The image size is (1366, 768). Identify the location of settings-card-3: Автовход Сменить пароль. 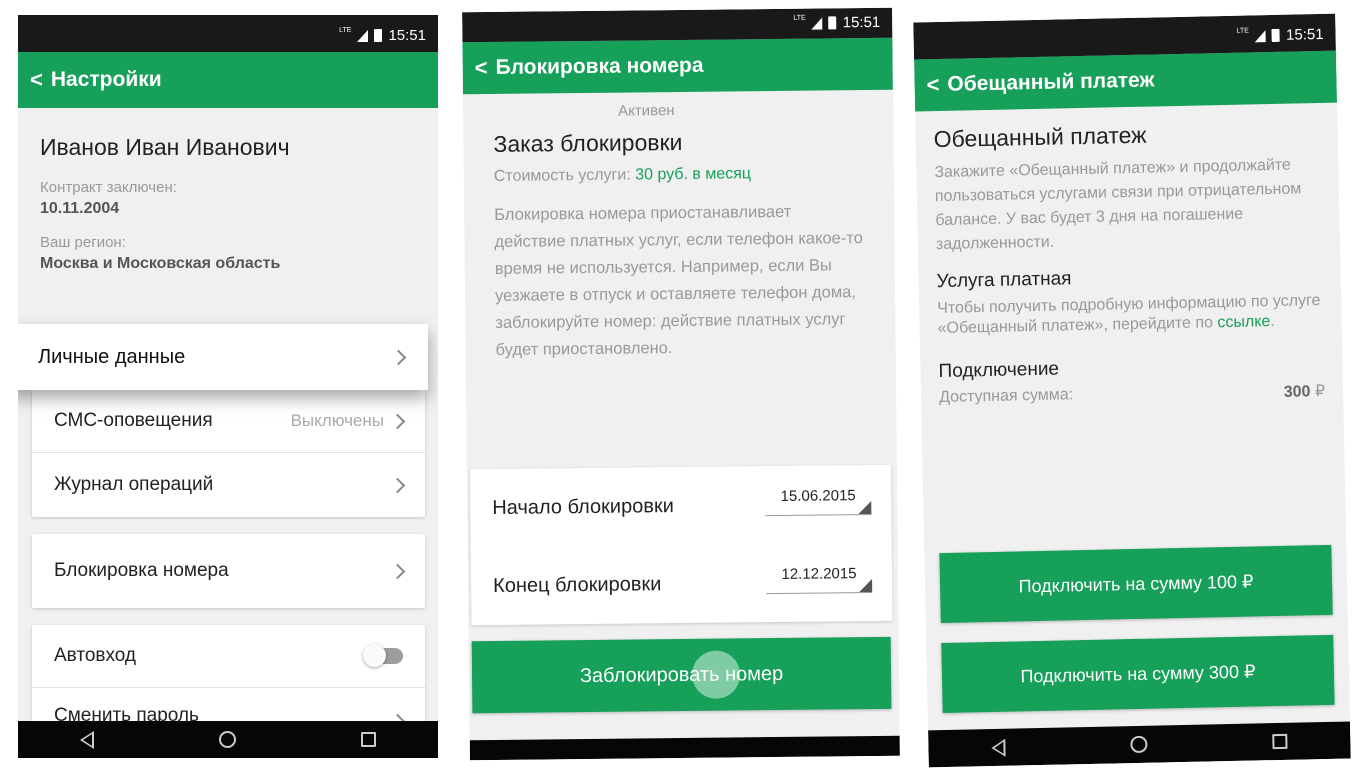
(228, 677).